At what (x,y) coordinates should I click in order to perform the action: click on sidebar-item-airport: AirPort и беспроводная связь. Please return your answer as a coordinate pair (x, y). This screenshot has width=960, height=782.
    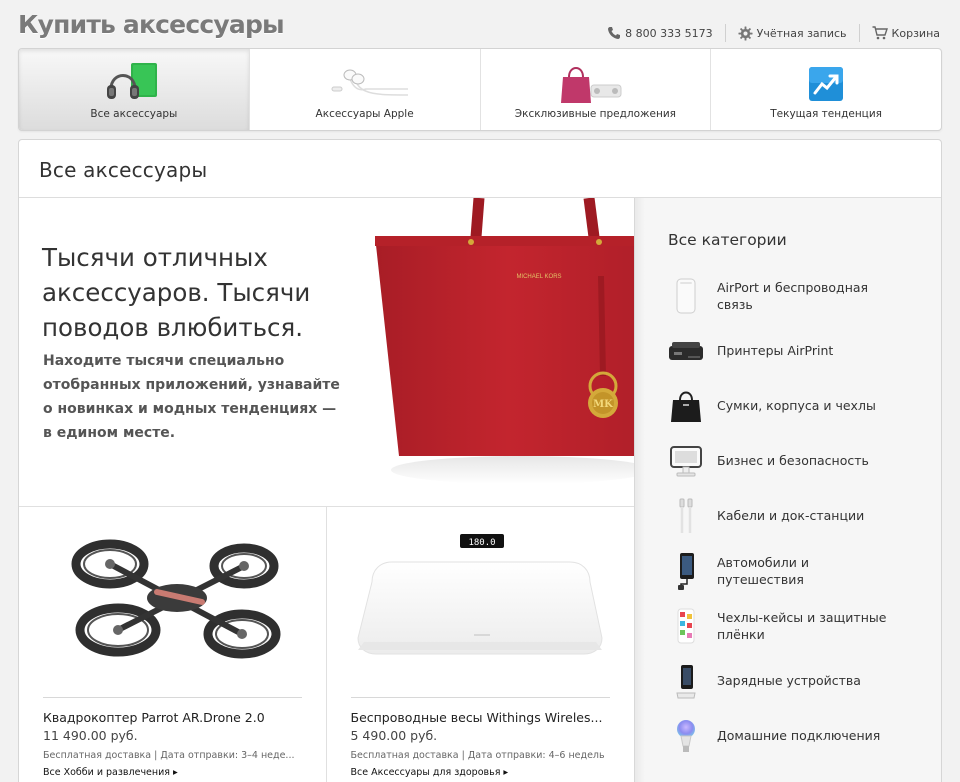
    Looking at the image, I should click on (798, 295).